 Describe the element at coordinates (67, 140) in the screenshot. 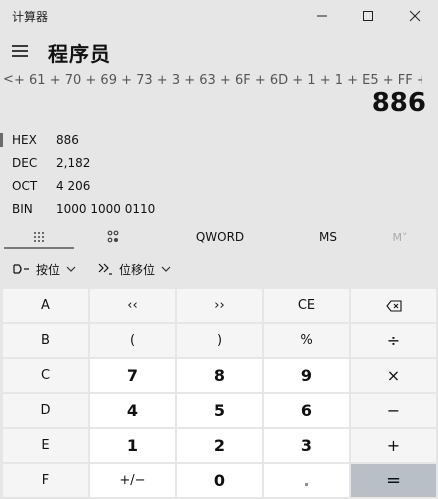

I see `radix-value: 886` at that location.